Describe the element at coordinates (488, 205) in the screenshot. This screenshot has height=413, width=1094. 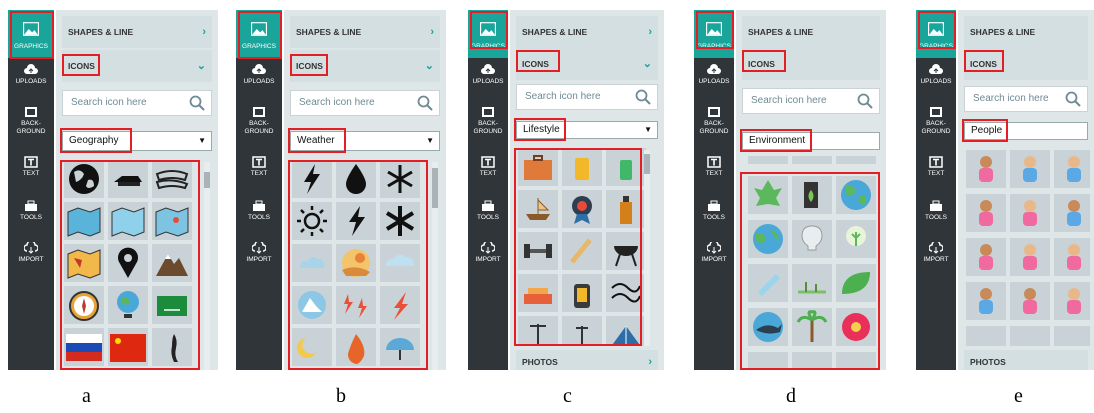
I see `toolbox-icon` at that location.